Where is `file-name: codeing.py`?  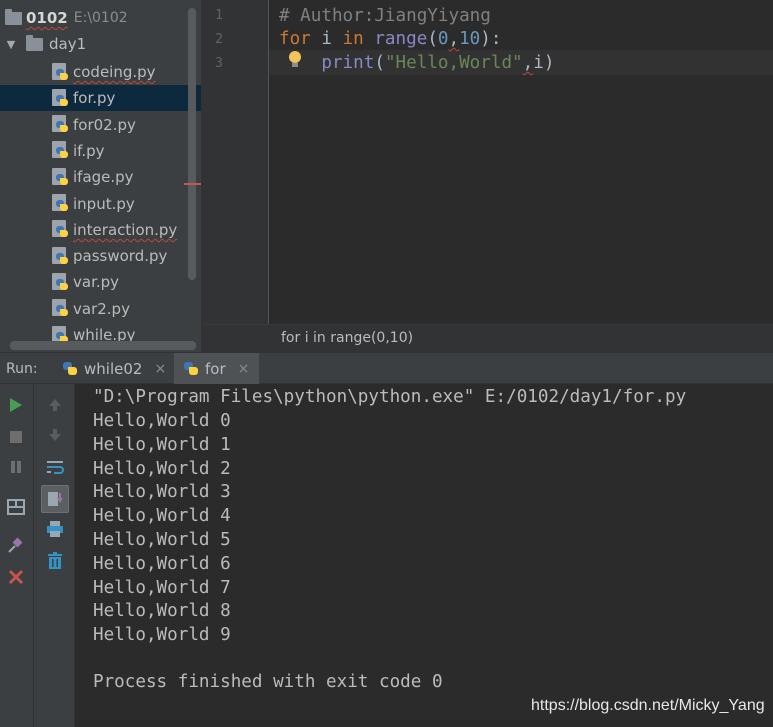
file-name: codeing.py is located at coordinates (114, 72).